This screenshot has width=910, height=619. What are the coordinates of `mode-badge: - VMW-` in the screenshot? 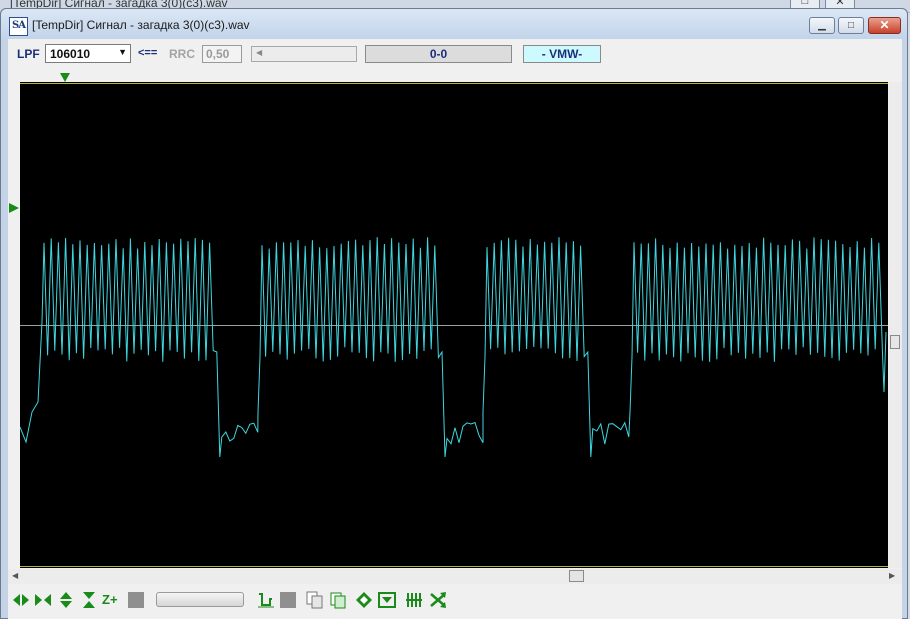 It's located at (562, 54).